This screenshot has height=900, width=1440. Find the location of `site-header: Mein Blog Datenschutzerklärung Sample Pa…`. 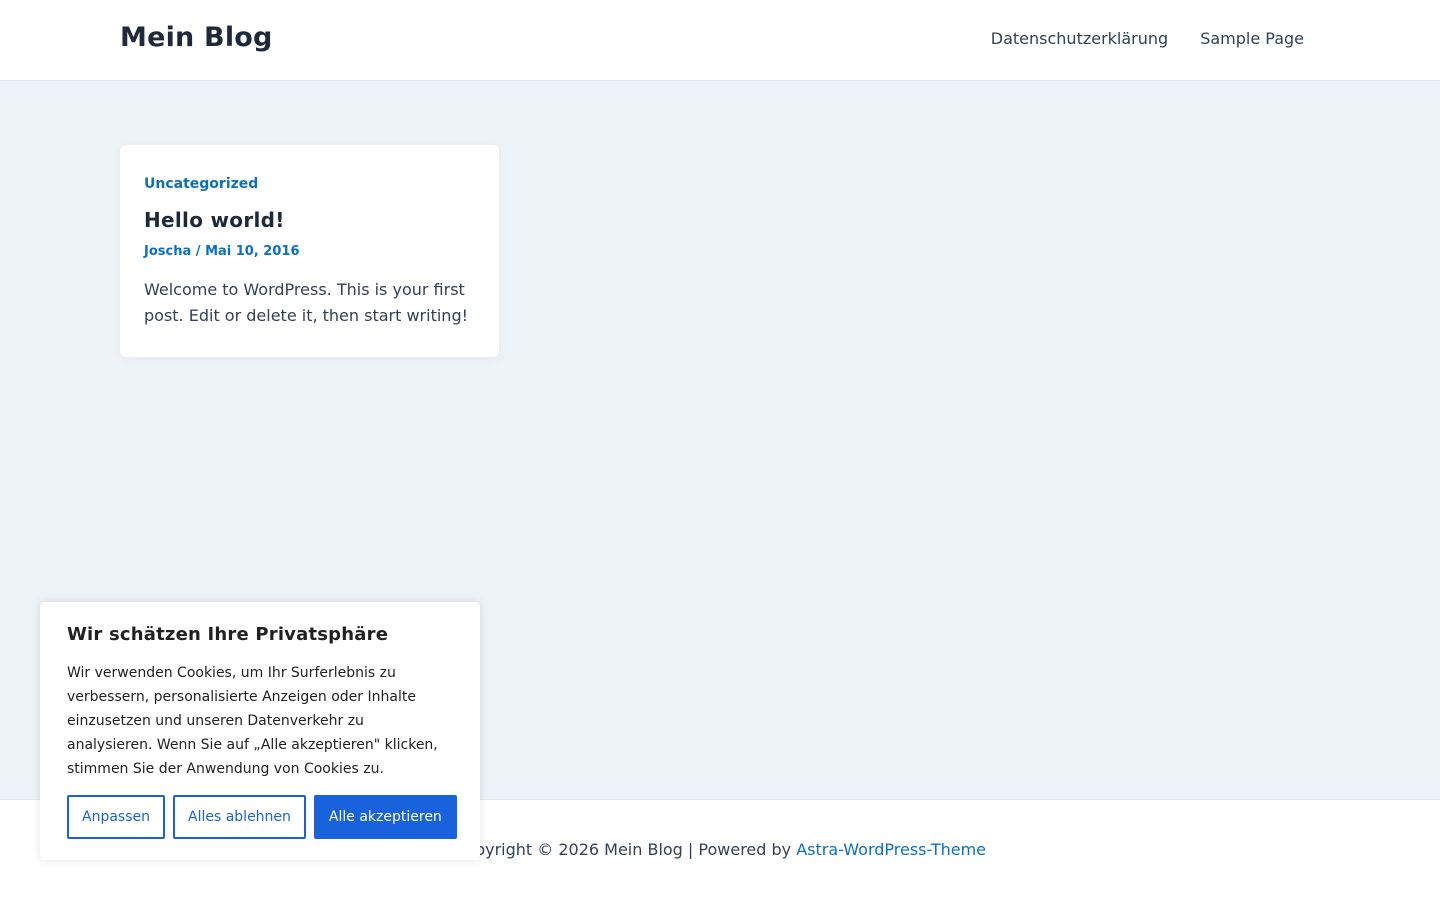

site-header: Mein Blog Datenschutzerklärung Sample Pa… is located at coordinates (720, 40).